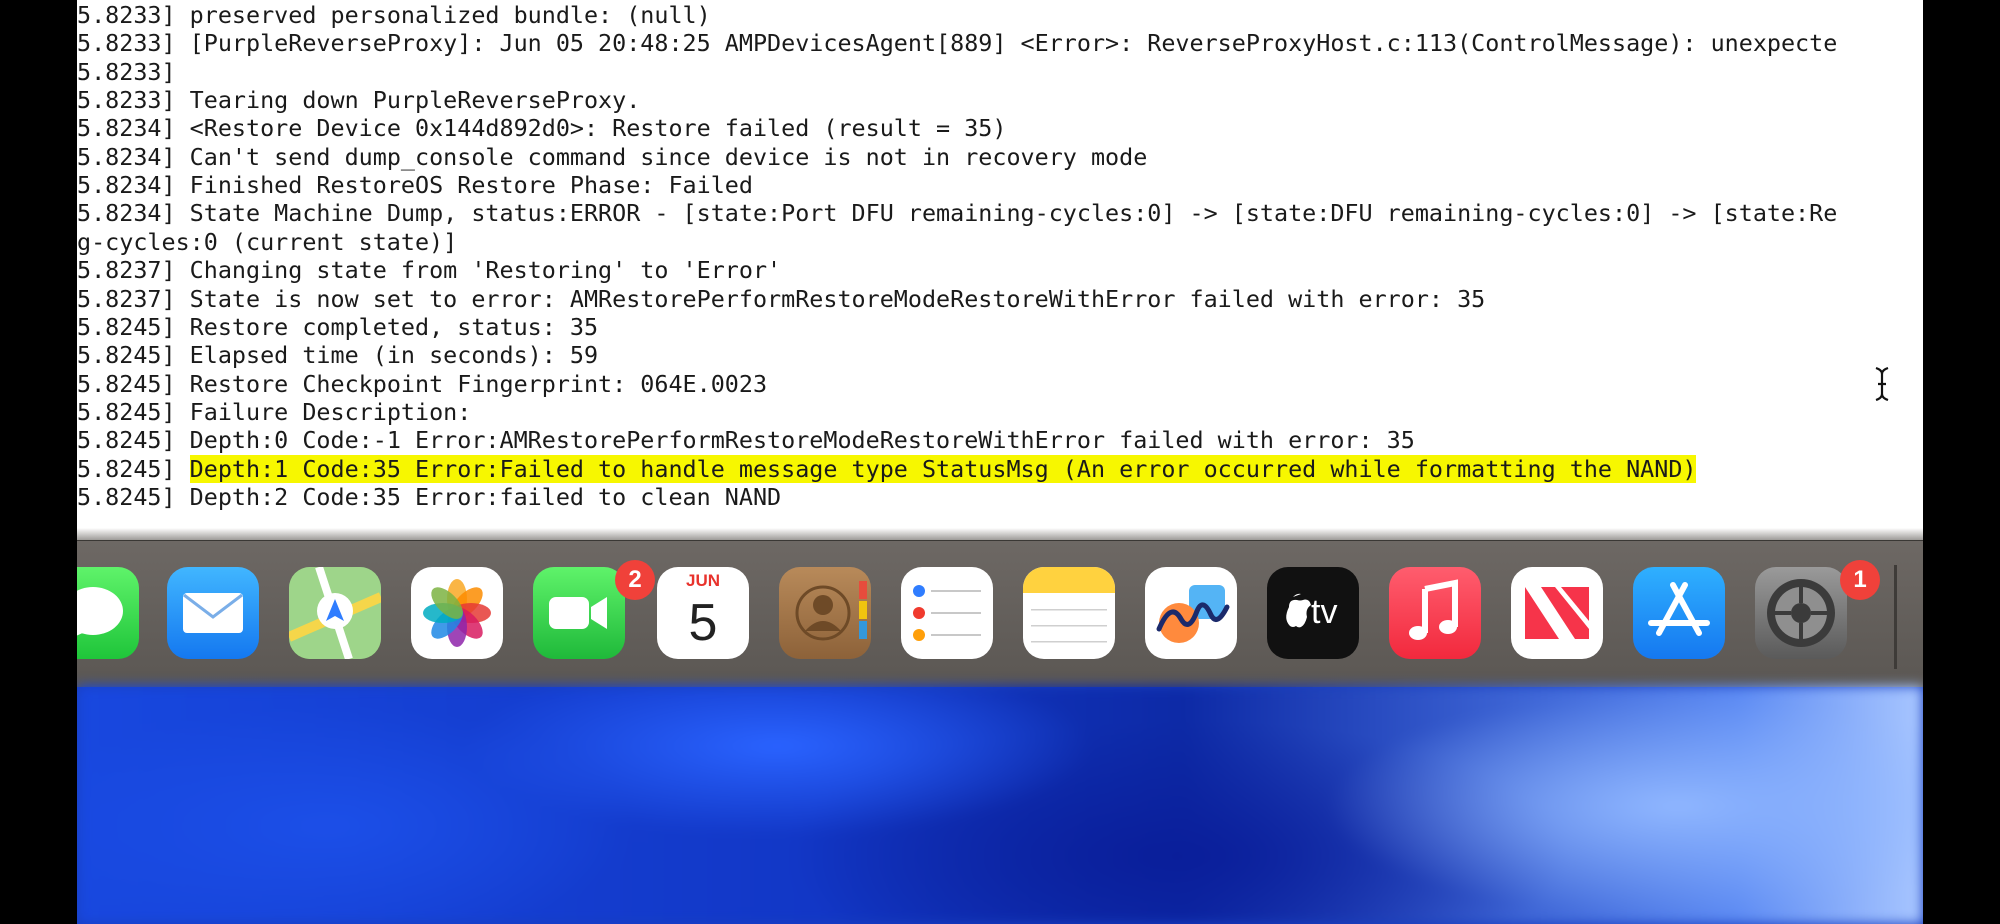  Describe the element at coordinates (1557, 613) in the screenshot. I see `news-icon` at that location.